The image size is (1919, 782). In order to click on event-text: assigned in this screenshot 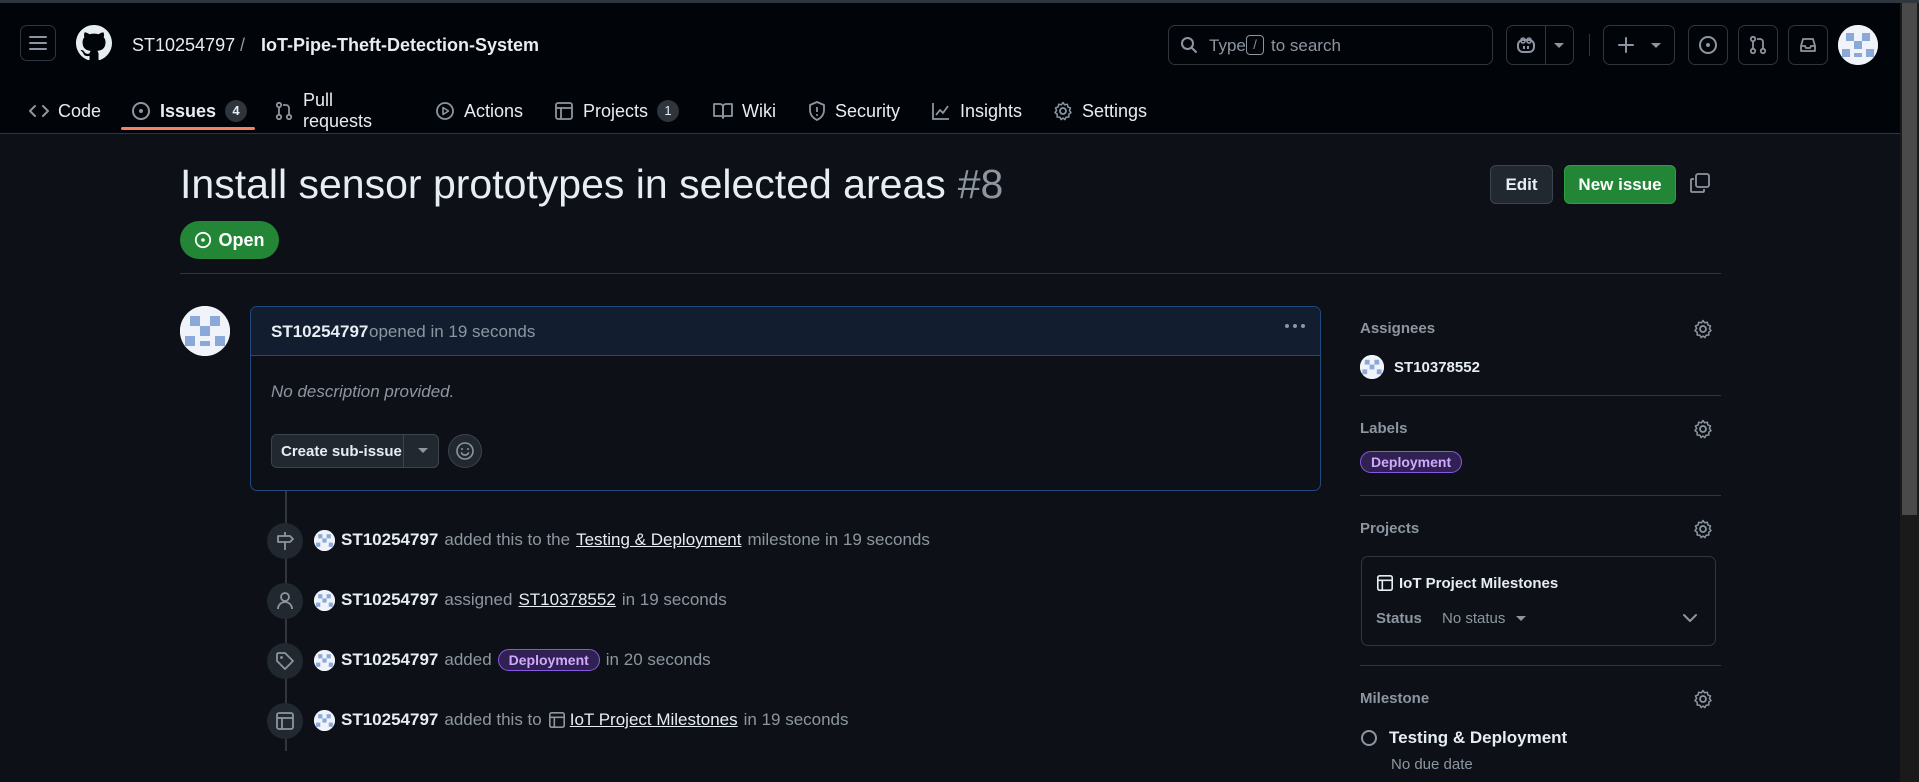, I will do `click(478, 599)`.